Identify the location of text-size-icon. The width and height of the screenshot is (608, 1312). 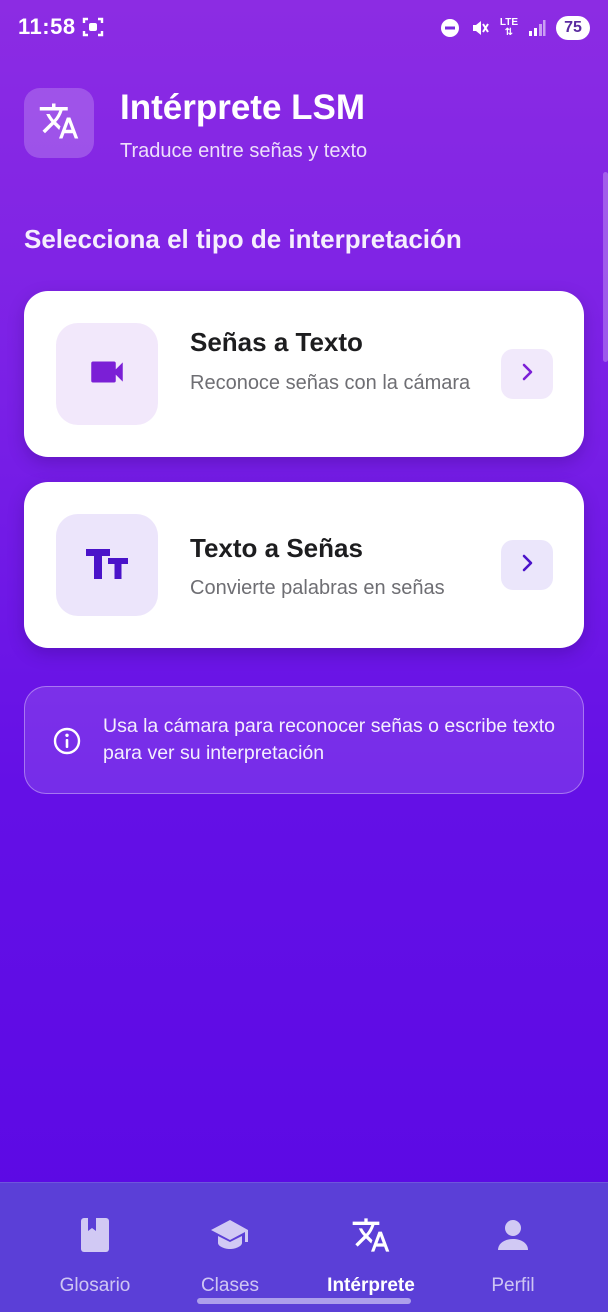
(107, 565).